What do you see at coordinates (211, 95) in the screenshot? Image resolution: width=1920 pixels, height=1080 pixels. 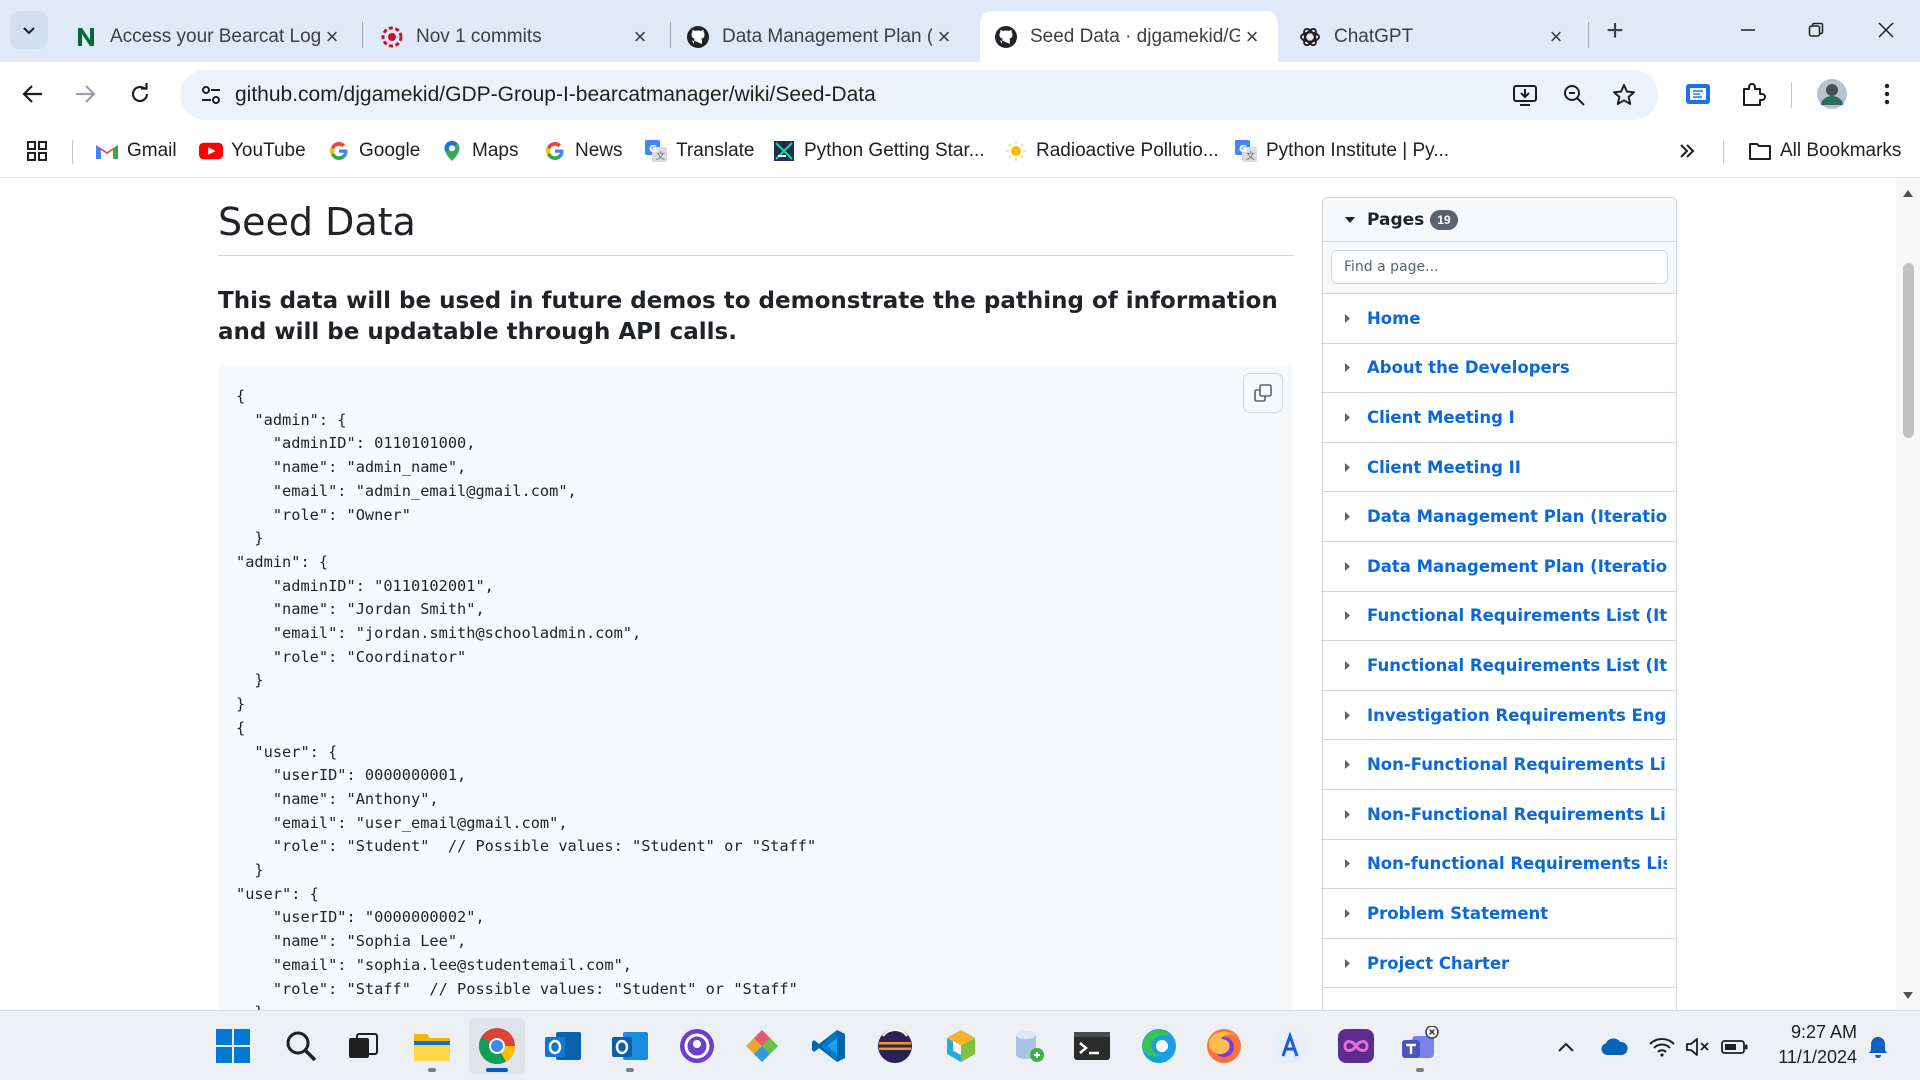 I see `site-info-icon` at bounding box center [211, 95].